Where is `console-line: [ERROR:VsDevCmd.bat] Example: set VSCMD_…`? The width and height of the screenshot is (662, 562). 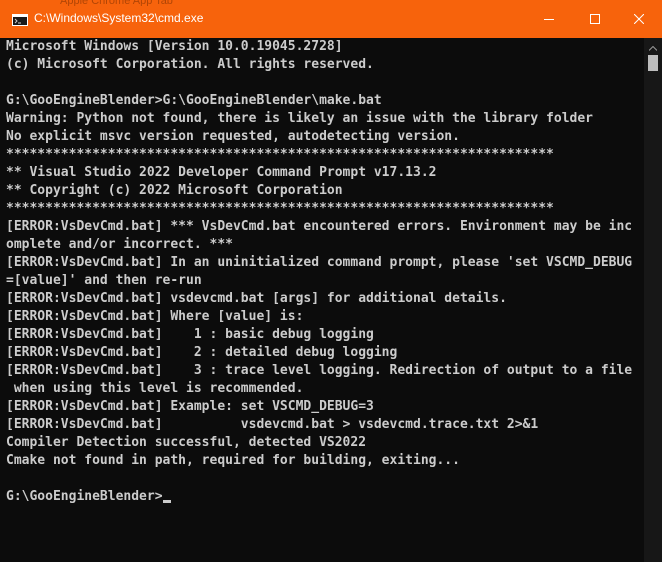 console-line: [ERROR:VsDevCmd.bat] Example: set VSCMD_… is located at coordinates (190, 406).